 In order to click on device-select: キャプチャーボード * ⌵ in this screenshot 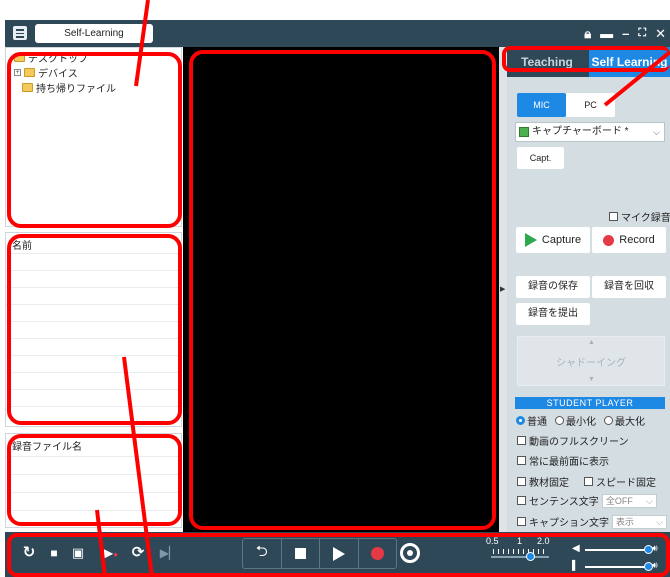, I will do `click(590, 132)`.